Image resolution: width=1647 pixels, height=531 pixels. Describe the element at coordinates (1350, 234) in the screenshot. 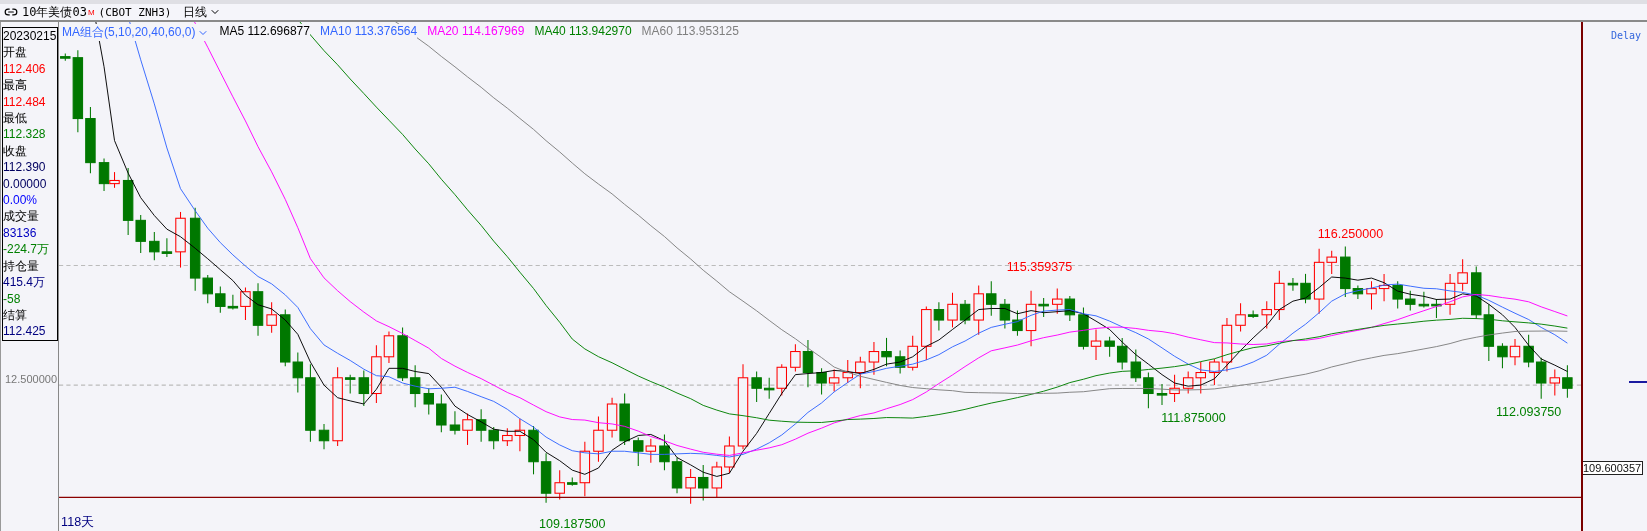

I see `price-label: 116.250000` at that location.